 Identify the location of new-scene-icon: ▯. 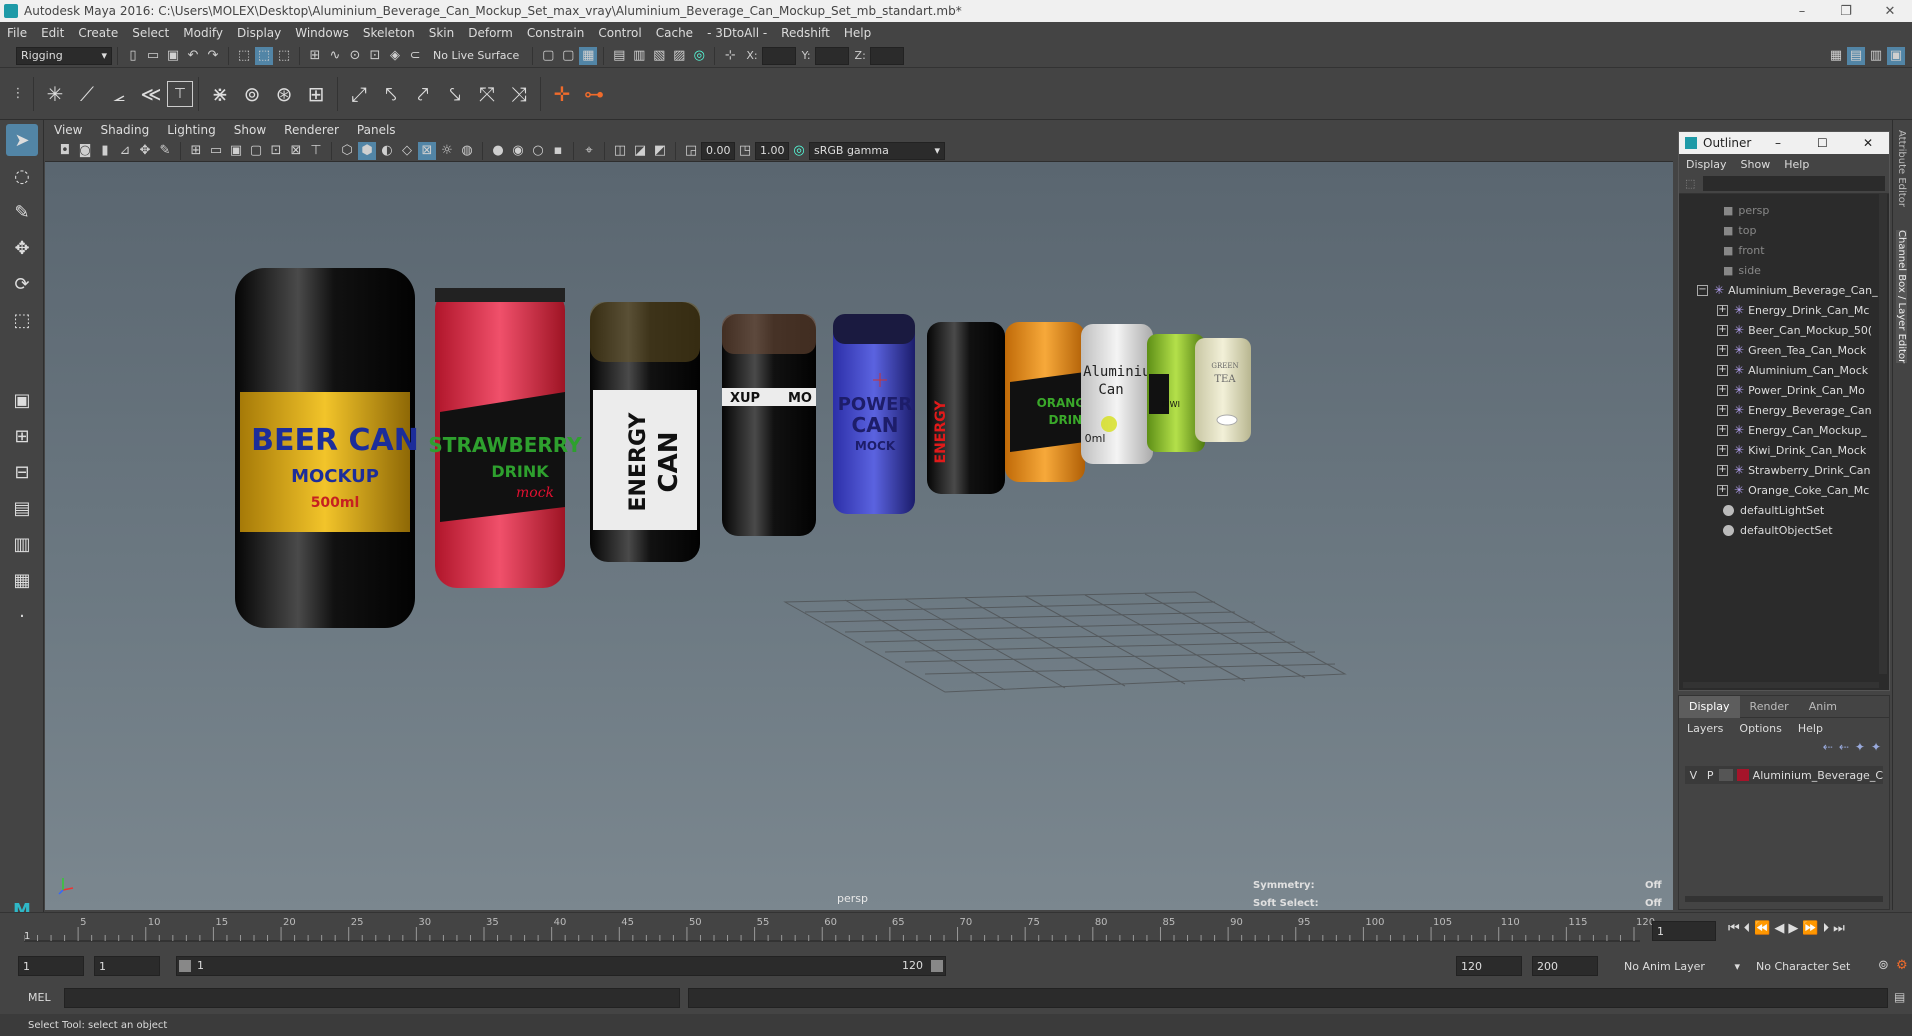
(133, 56).